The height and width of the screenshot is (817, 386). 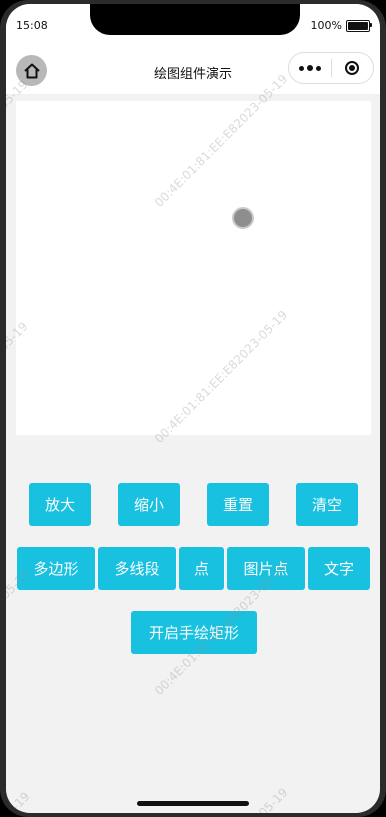 I want to click on battery-fill, so click(x=358, y=25).